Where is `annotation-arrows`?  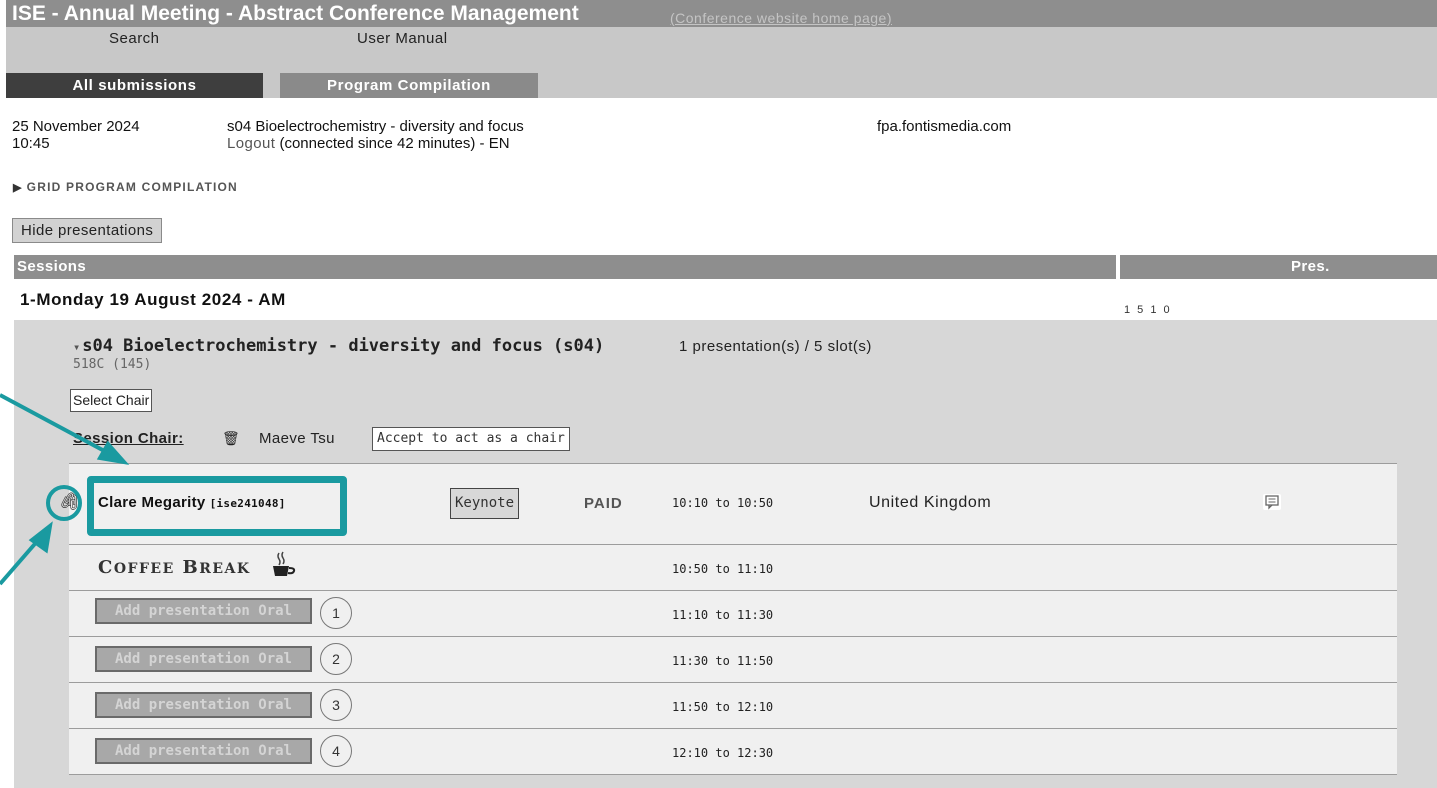 annotation-arrows is located at coordinates (65, 489).